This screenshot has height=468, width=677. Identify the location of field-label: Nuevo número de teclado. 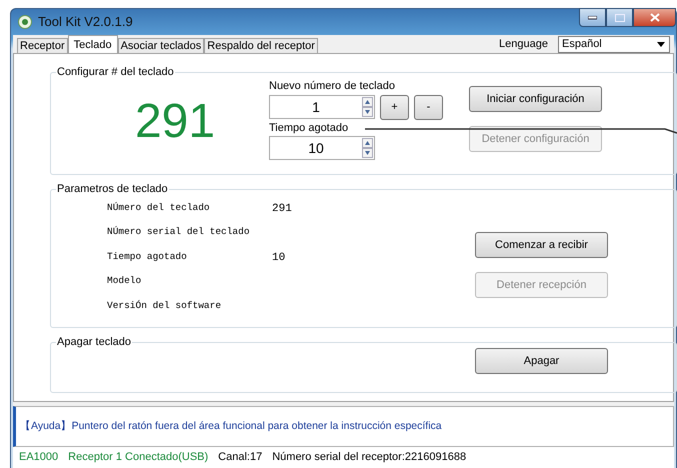
(332, 86).